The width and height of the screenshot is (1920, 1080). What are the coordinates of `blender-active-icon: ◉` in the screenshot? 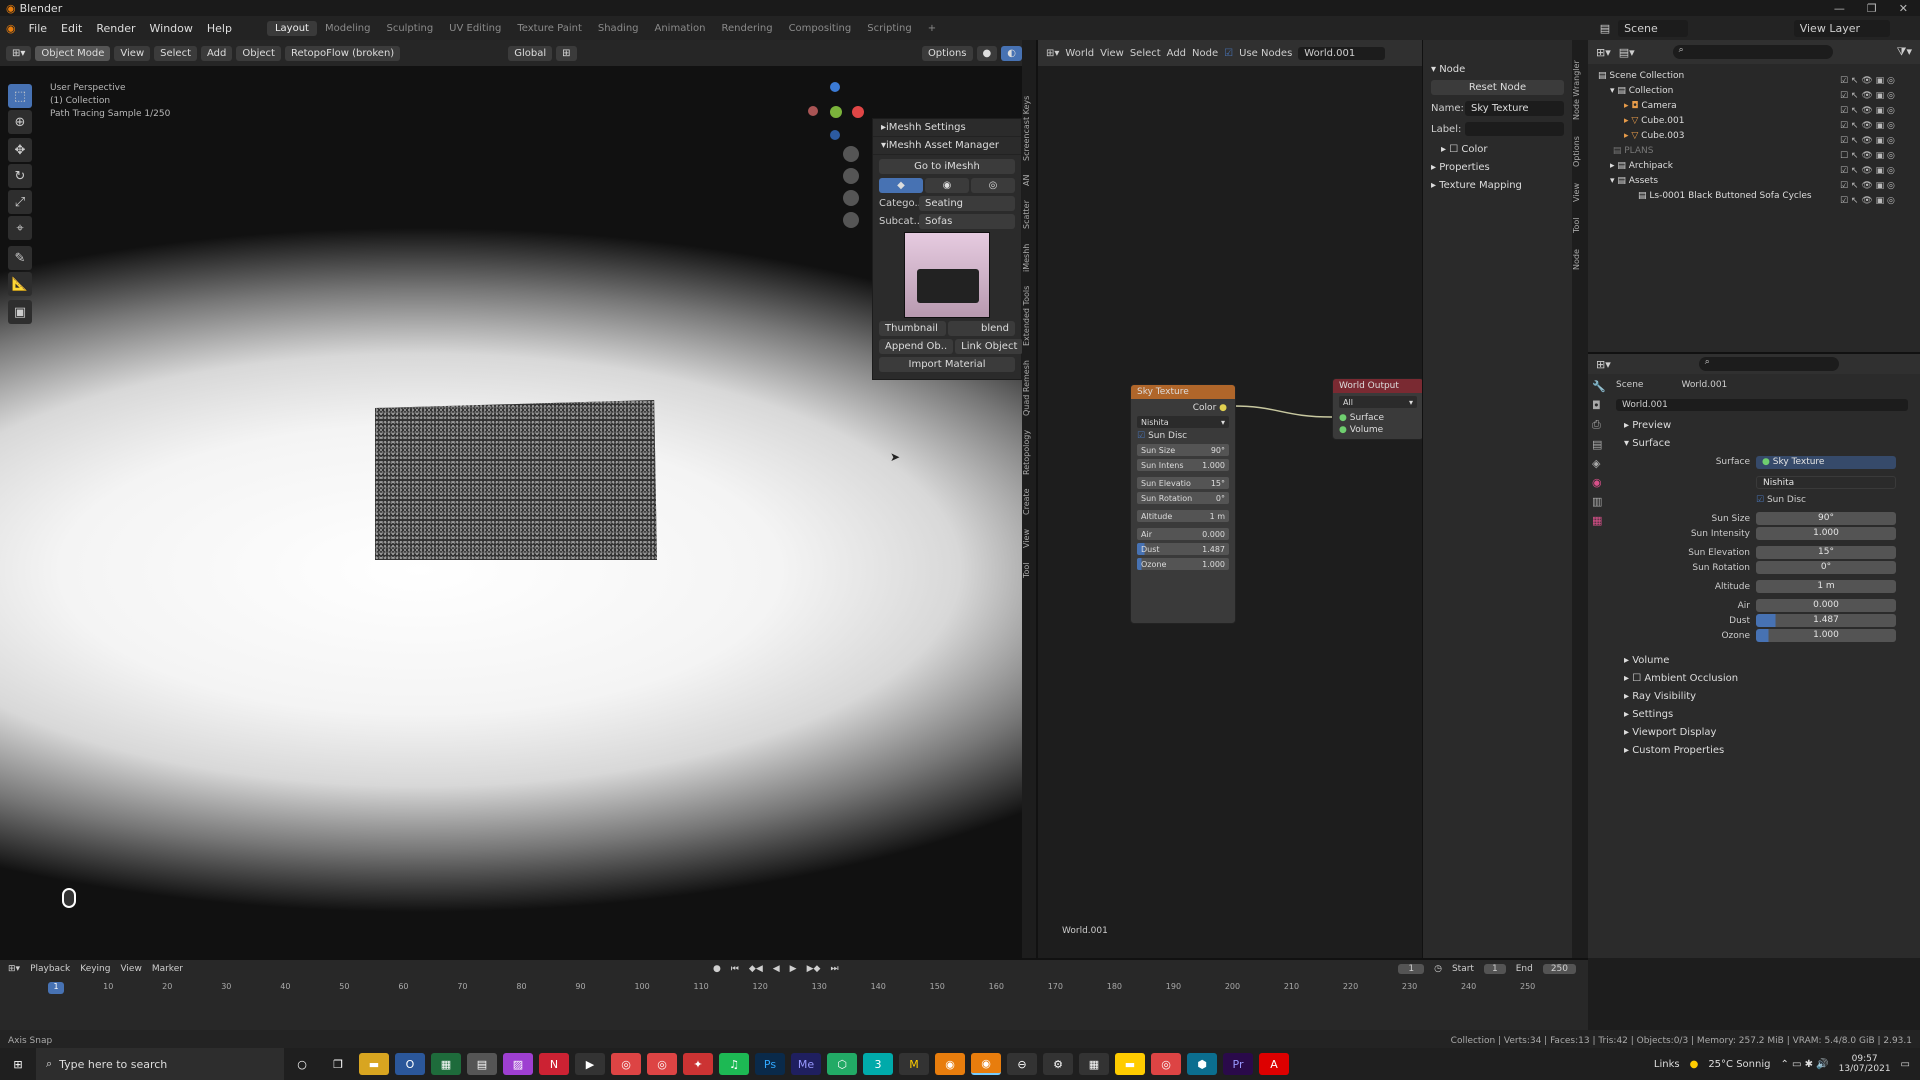 It's located at (986, 1064).